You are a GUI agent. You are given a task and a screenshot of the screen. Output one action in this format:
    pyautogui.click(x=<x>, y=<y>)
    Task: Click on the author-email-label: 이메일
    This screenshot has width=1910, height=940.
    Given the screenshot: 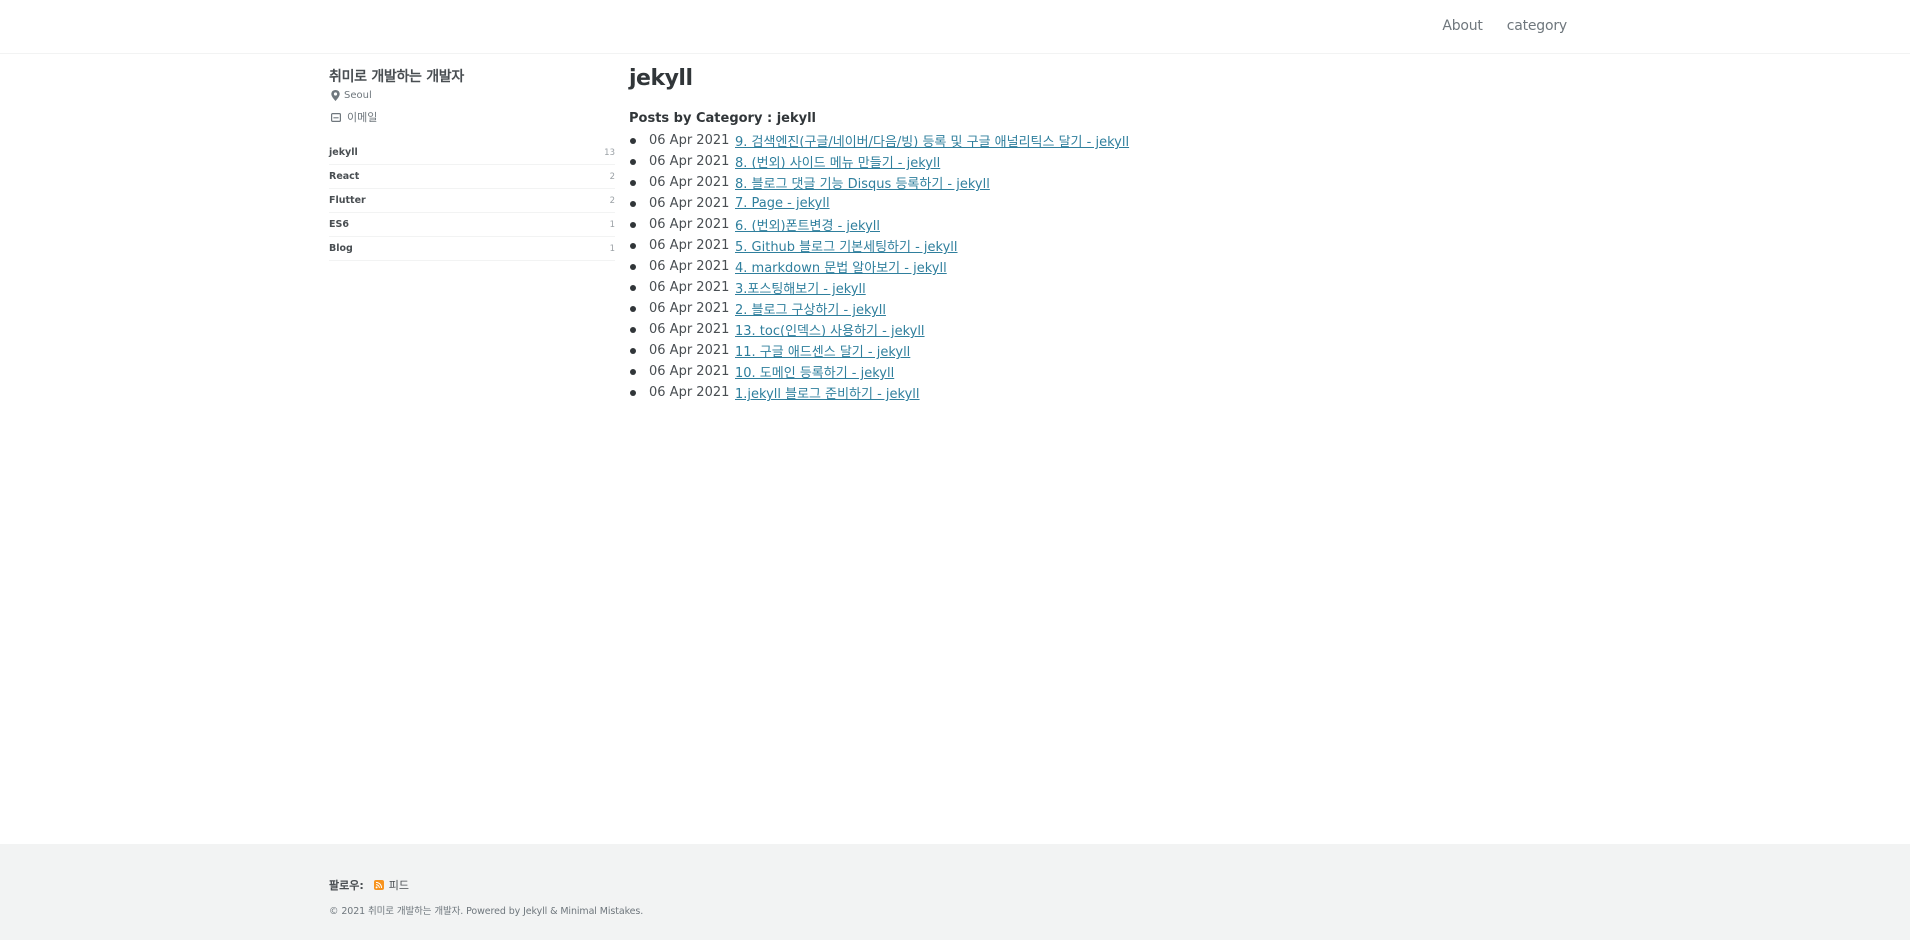 What is the action you would take?
    pyautogui.click(x=362, y=117)
    